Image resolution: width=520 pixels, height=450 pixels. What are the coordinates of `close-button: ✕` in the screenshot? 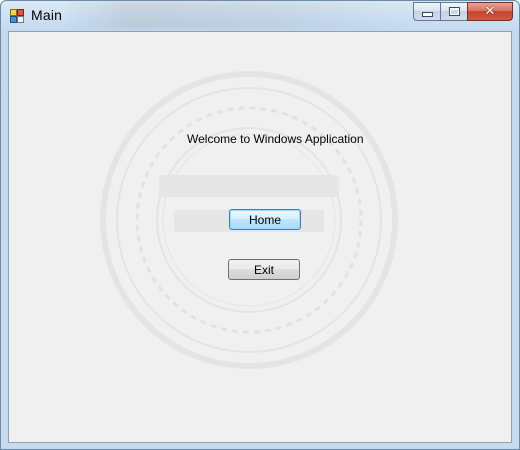 It's located at (490, 11).